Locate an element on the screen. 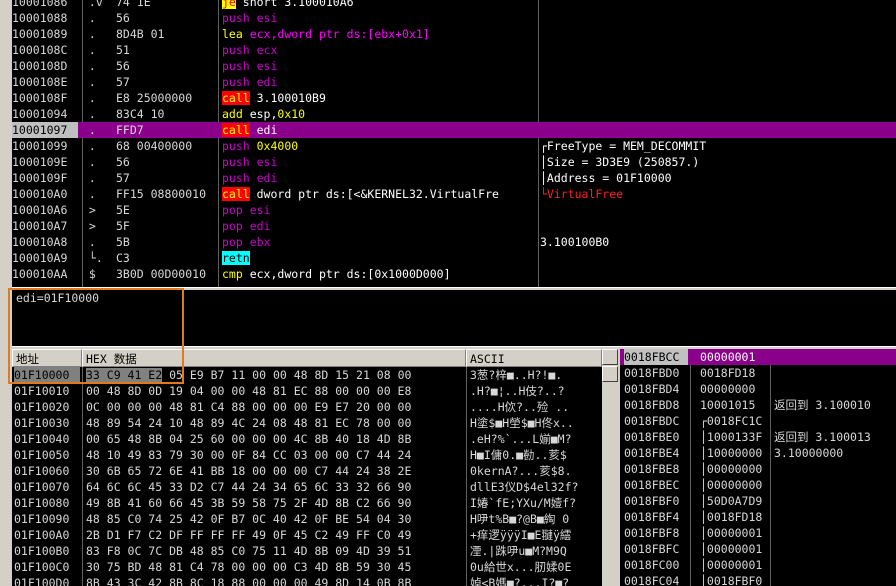 The height and width of the screenshot is (586, 896). disasm-instruction: pop esi is located at coordinates (380, 210).